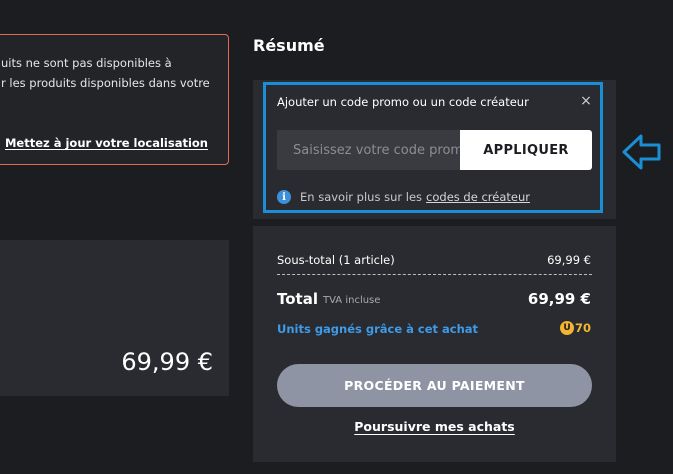 The image size is (673, 474). What do you see at coordinates (105, 83) in the screenshot?
I see `warning-line-2: r les produits disponibles dans votre` at bounding box center [105, 83].